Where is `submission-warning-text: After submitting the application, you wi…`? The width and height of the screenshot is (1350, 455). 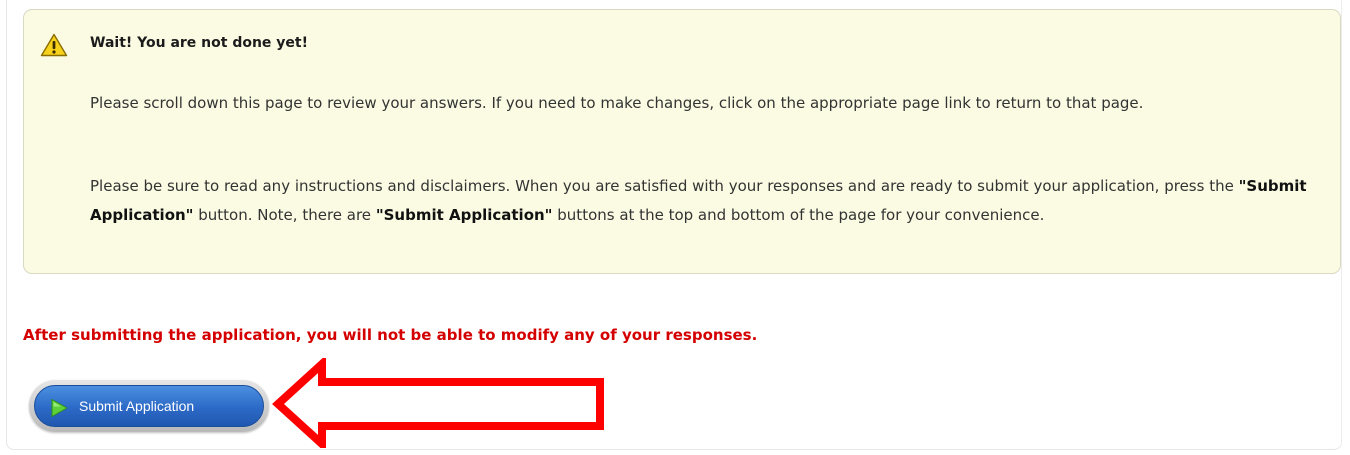 submission-warning-text: After submitting the application, you wi… is located at coordinates (390, 335).